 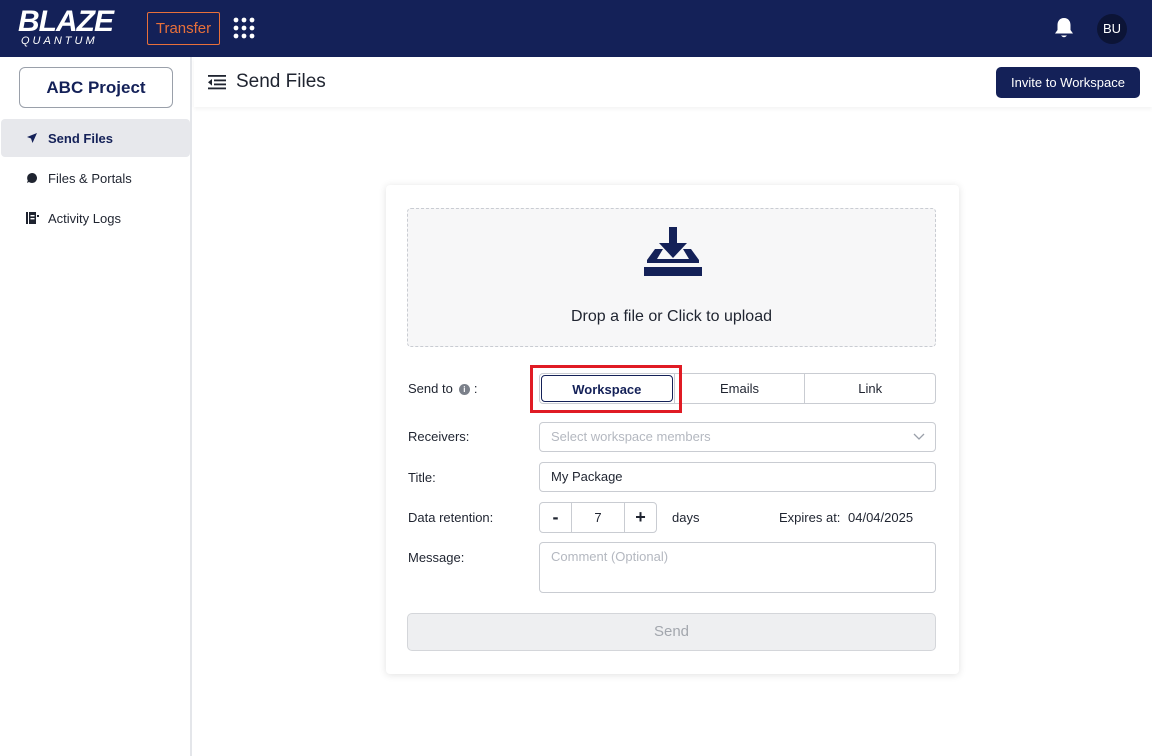 I want to click on retention-value-input: 7, so click(x=598, y=517).